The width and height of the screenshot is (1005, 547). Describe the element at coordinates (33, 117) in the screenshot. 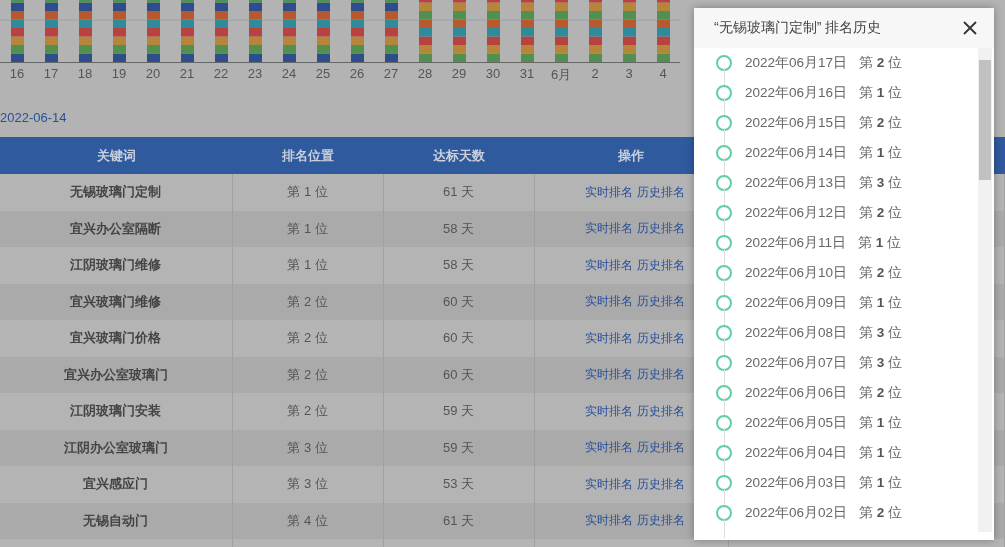

I see `date-link: 2022-06-14` at that location.